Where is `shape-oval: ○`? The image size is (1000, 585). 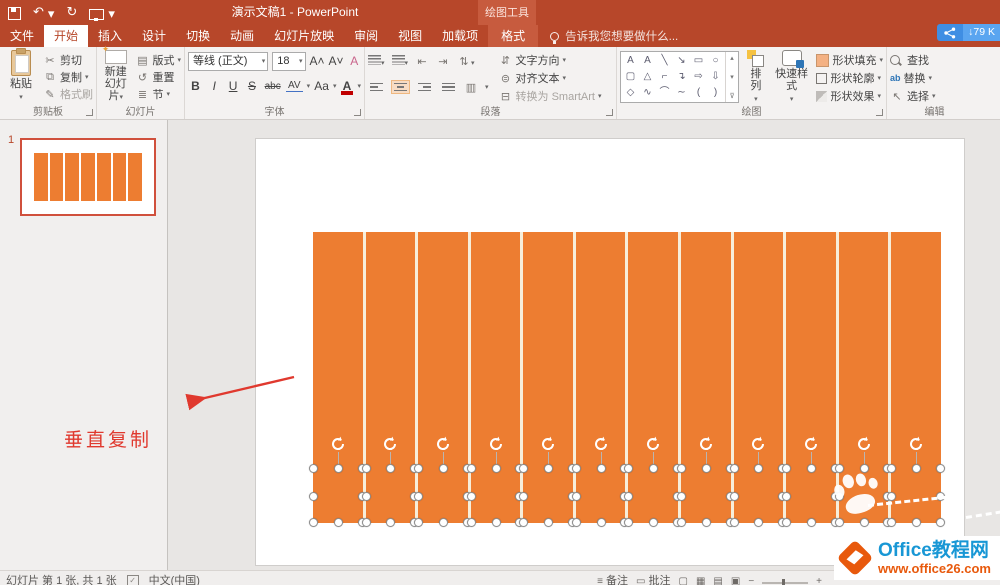 shape-oval: ○ is located at coordinates (715, 61).